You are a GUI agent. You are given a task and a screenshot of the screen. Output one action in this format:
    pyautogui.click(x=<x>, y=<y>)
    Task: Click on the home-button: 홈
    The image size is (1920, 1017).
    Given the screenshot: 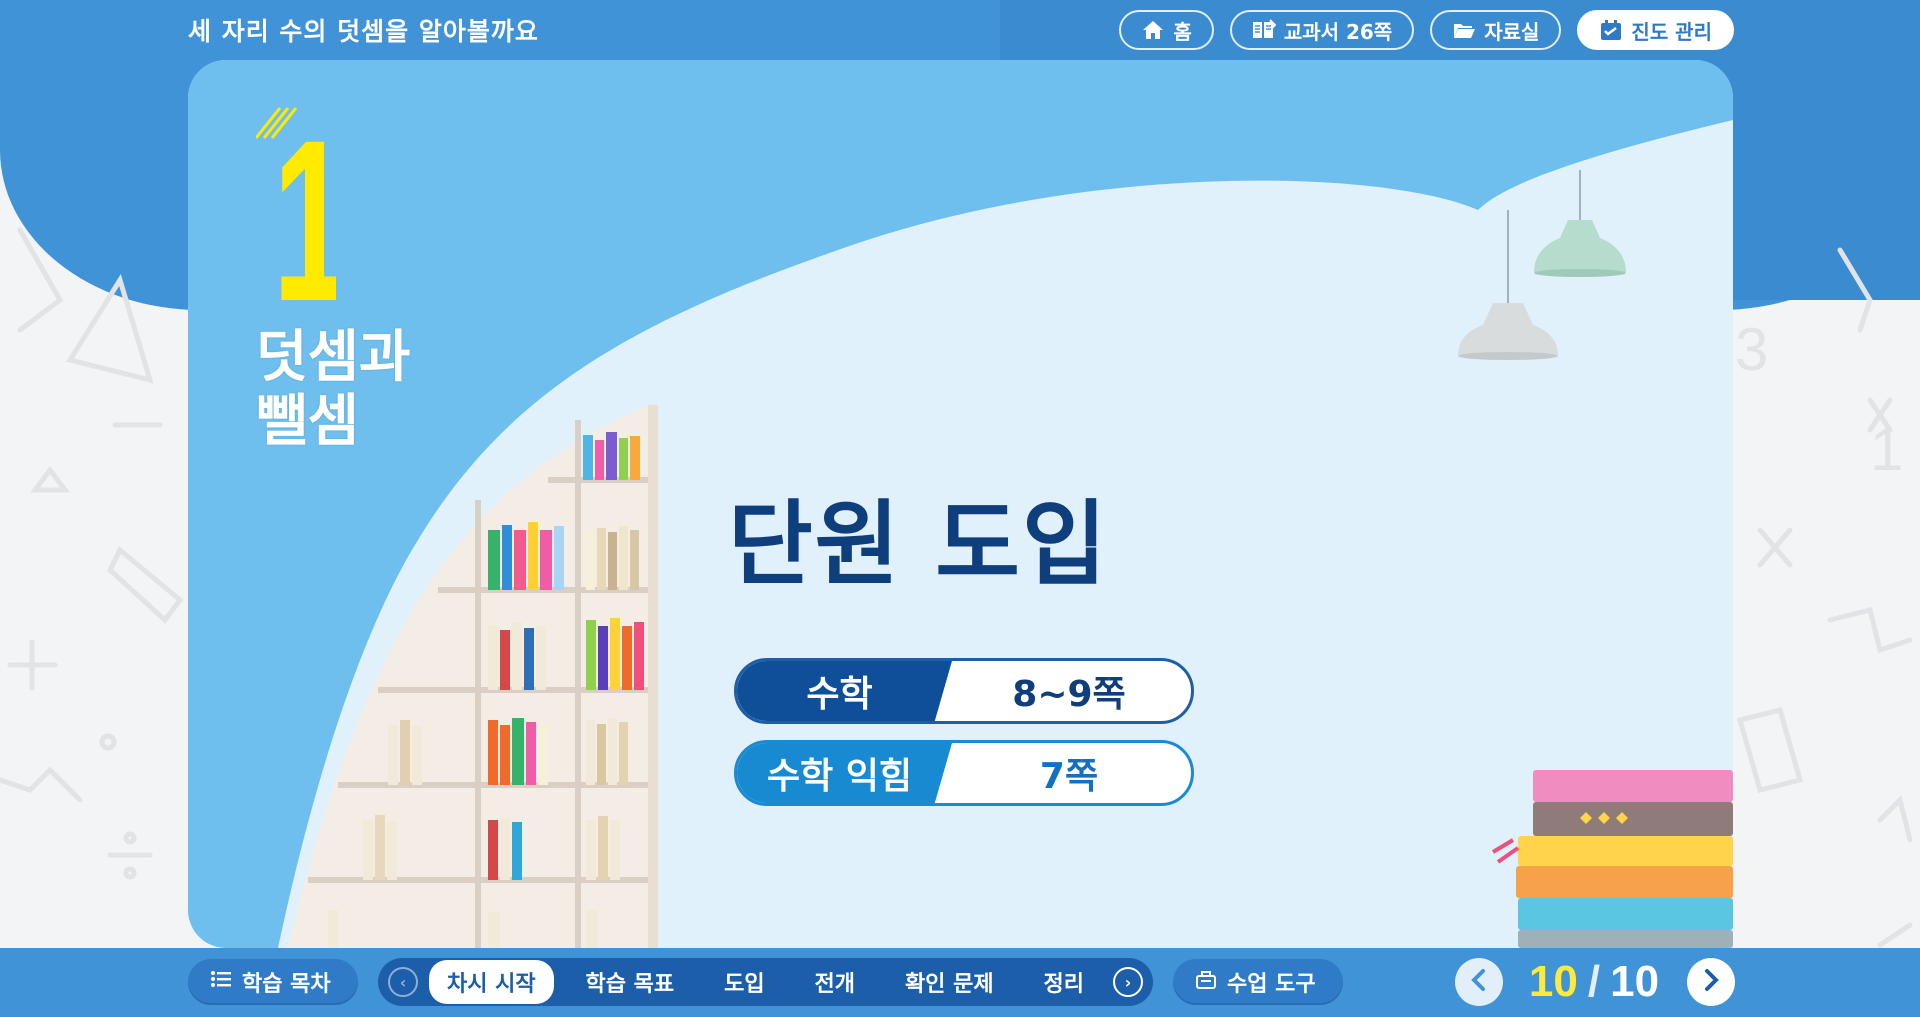 What is the action you would take?
    pyautogui.click(x=1166, y=30)
    